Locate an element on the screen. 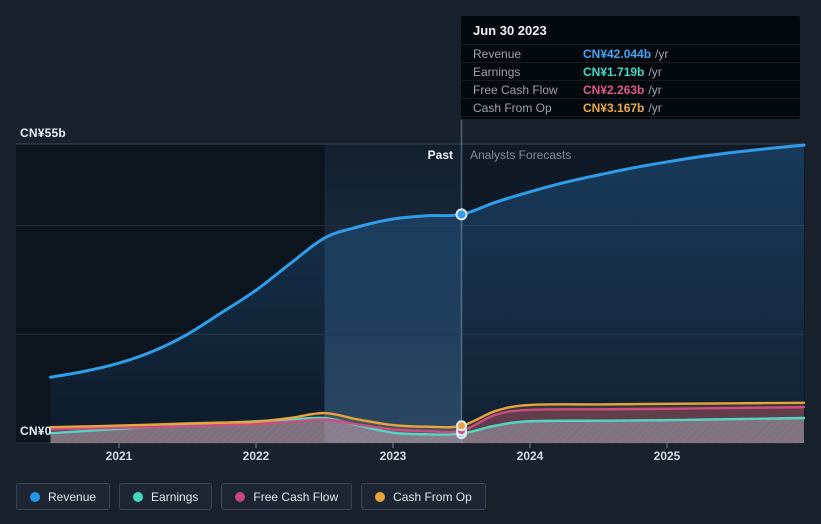  y-axis-max-label: CN¥55b is located at coordinates (43, 133).